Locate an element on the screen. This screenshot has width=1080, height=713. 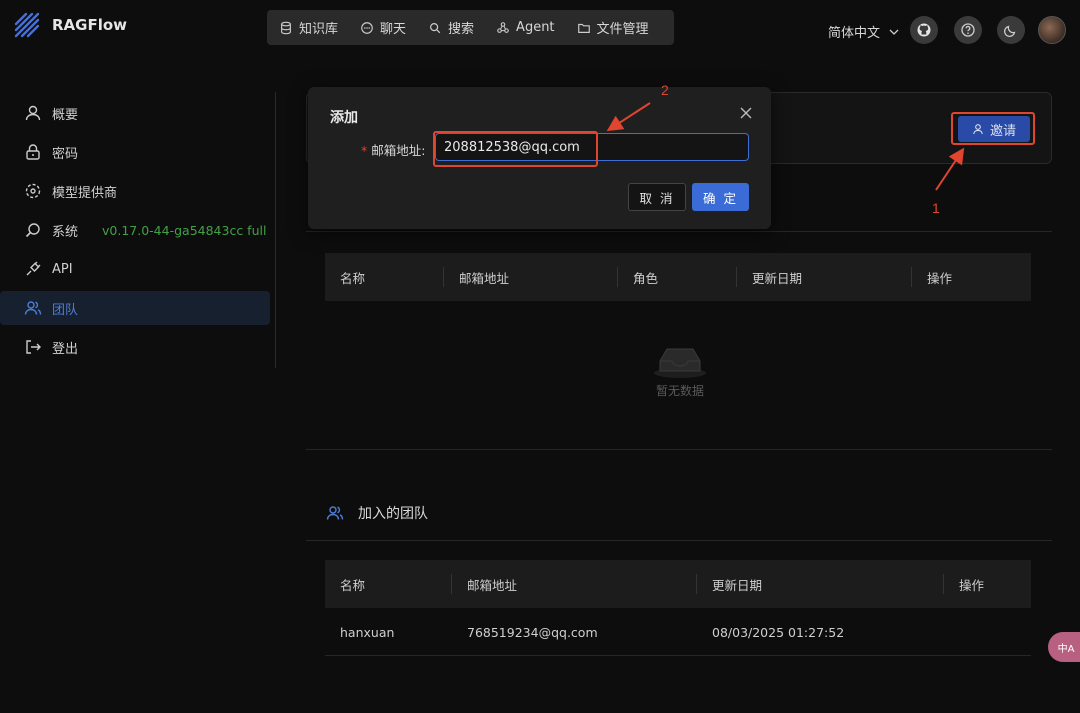
translate-button: 中A is located at coordinates (1064, 647).